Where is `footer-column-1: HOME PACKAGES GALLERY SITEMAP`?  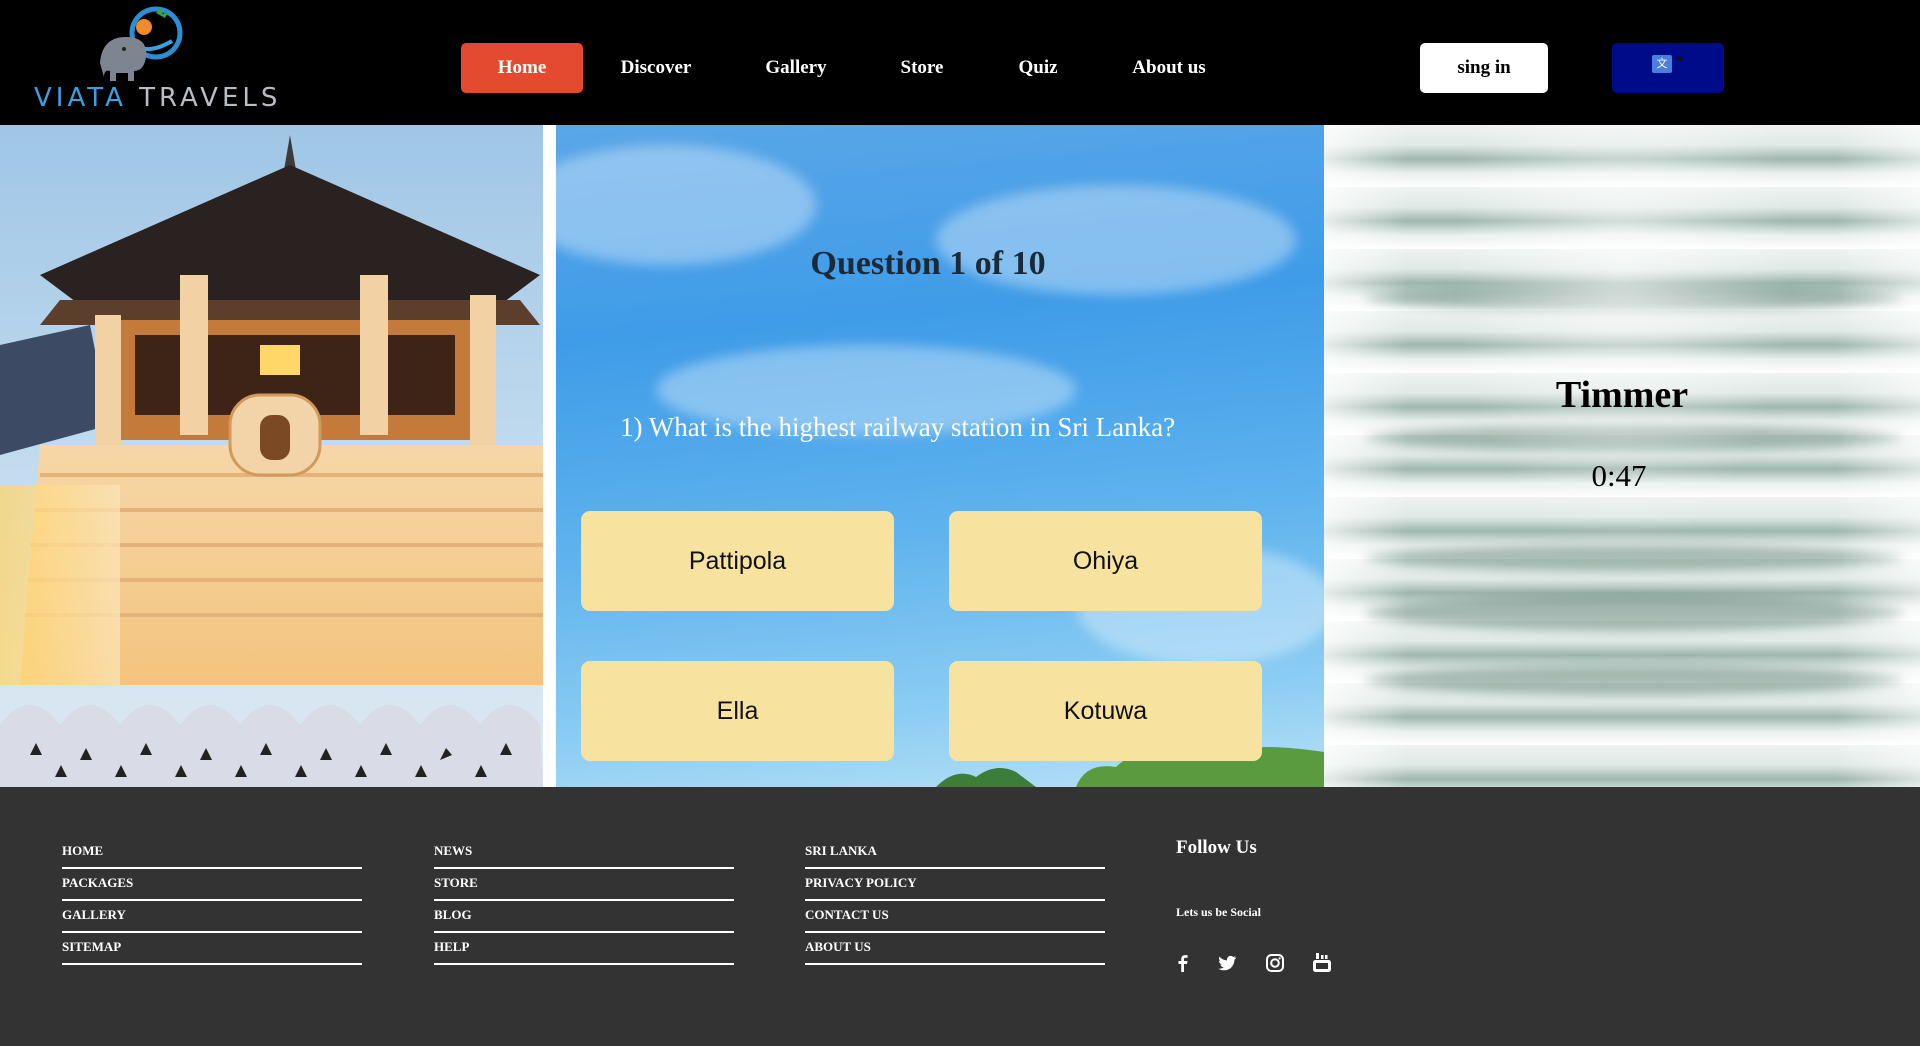 footer-column-1: HOME PACKAGES GALLERY SITEMAP is located at coordinates (212, 901).